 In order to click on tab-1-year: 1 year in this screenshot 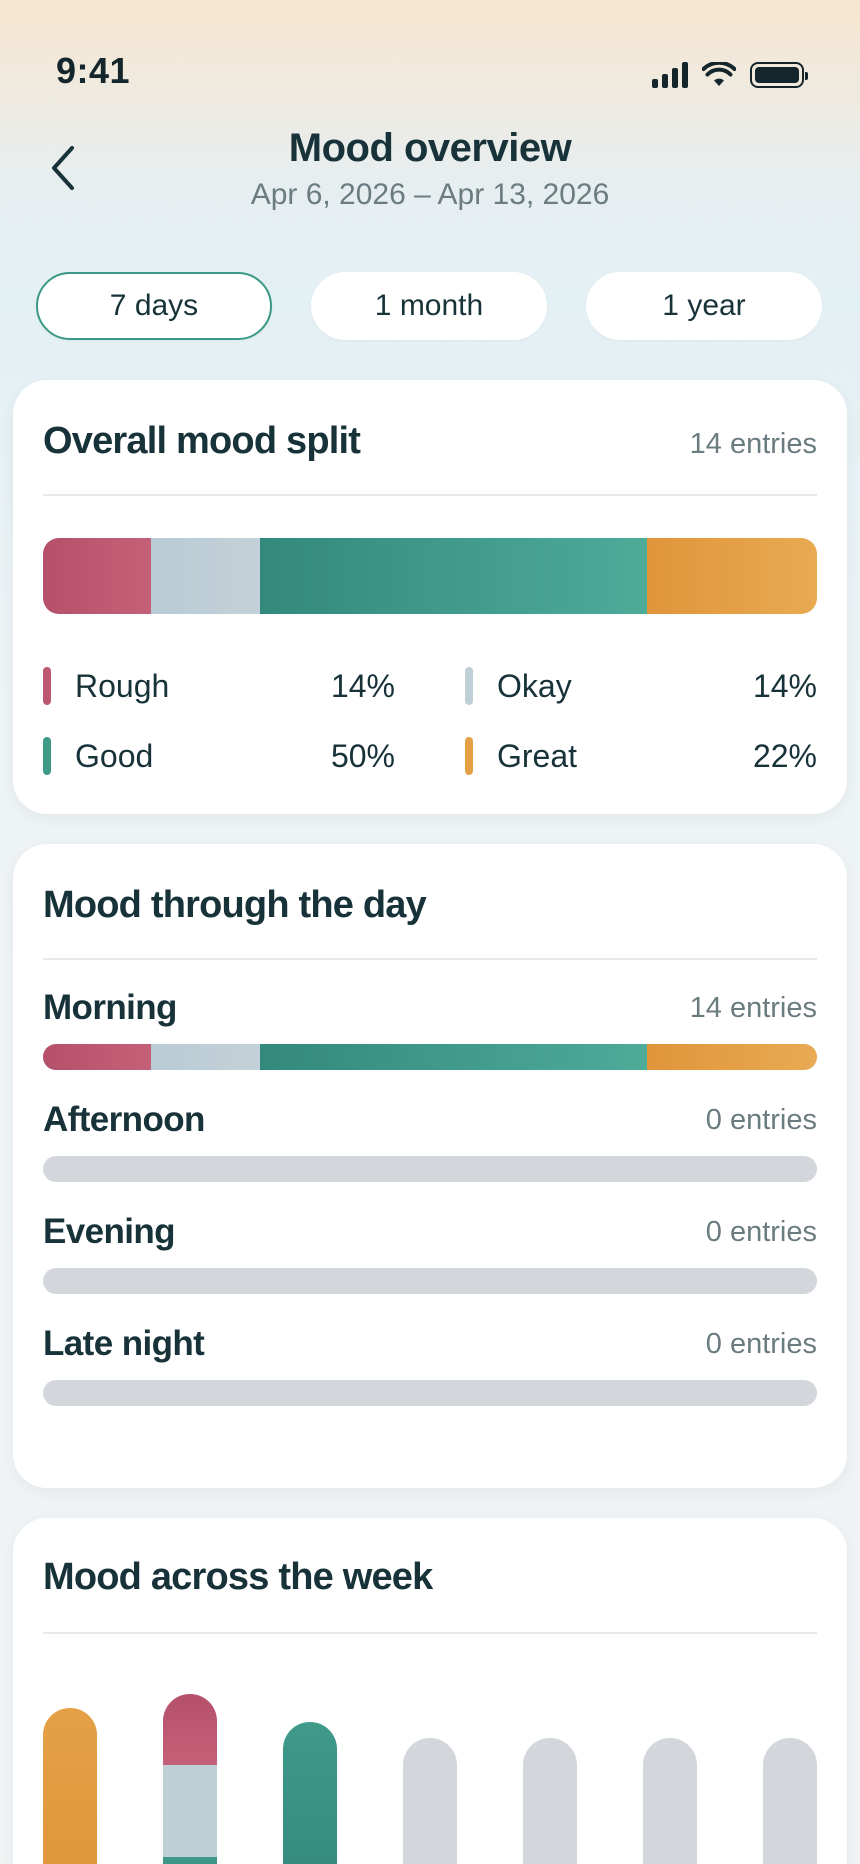, I will do `click(704, 306)`.